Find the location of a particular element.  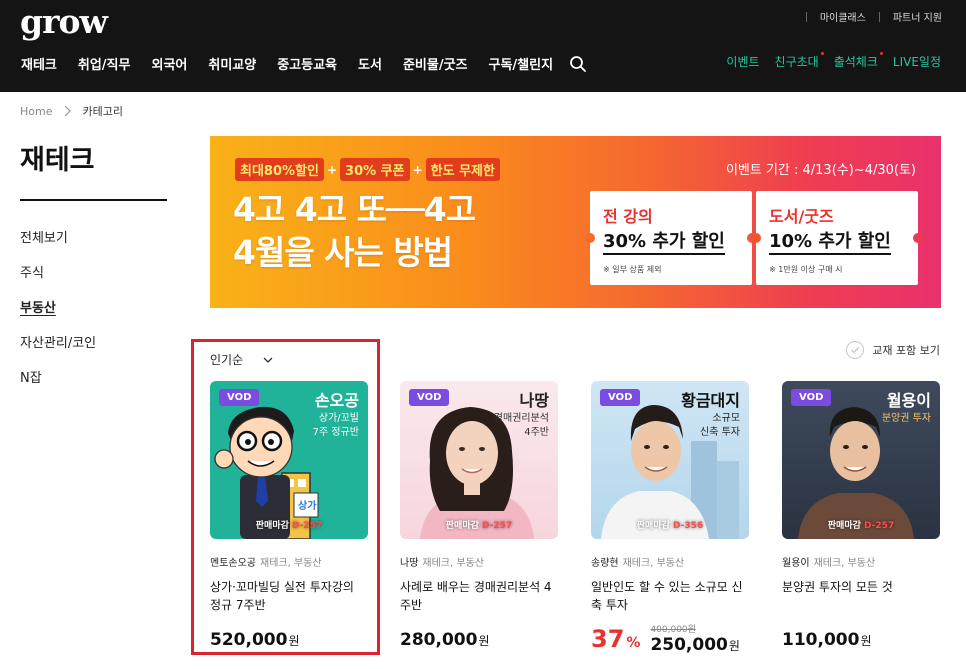

nav-item-subscription: 구독/챌린지 is located at coordinates (521, 63).